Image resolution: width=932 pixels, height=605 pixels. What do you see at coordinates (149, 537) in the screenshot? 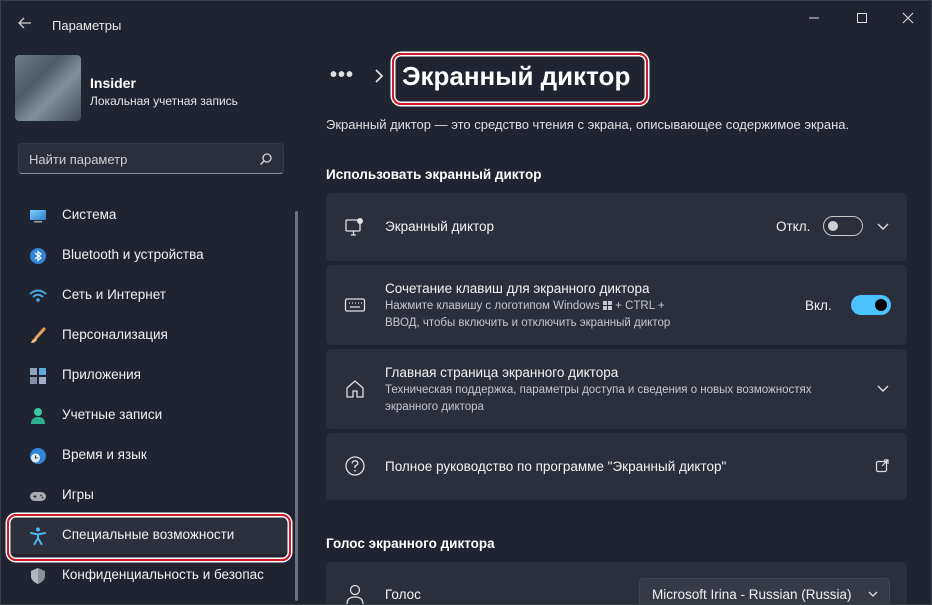
I see `annotation-highlight-accessibility` at bounding box center [149, 537].